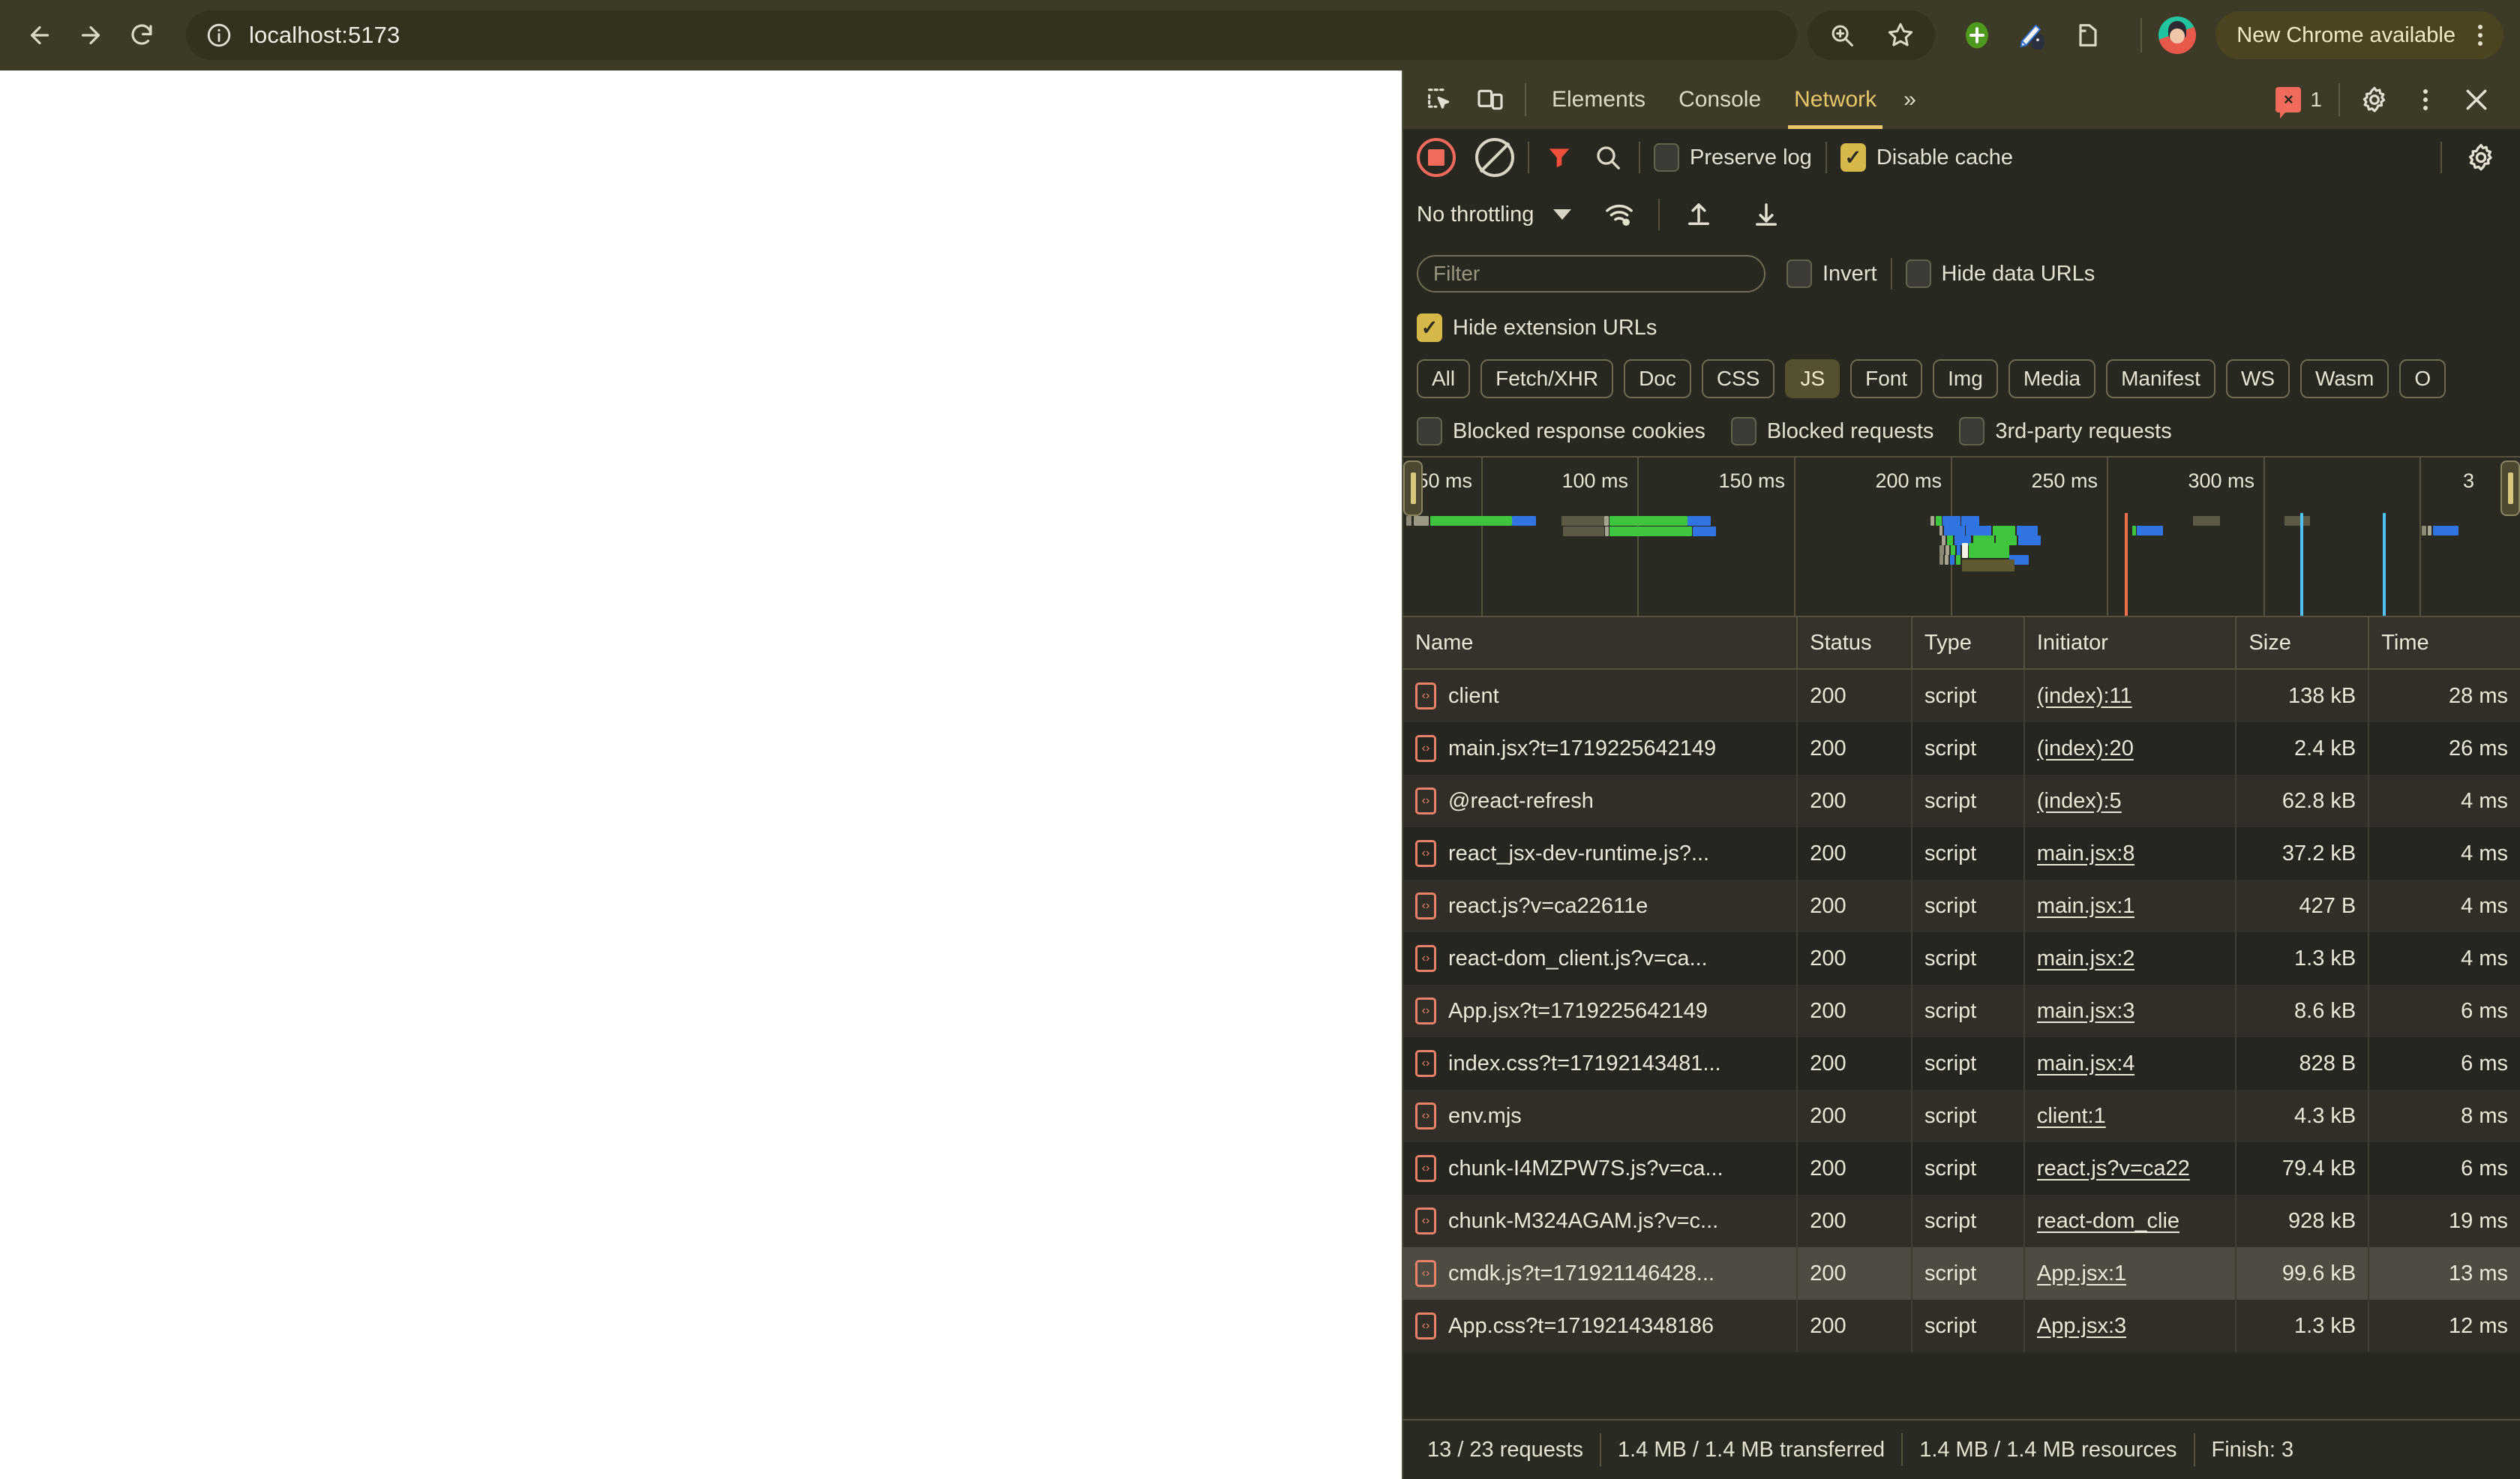  What do you see at coordinates (2000, 274) in the screenshot?
I see `hide-data-urls-checkbox: Hide data URLs` at bounding box center [2000, 274].